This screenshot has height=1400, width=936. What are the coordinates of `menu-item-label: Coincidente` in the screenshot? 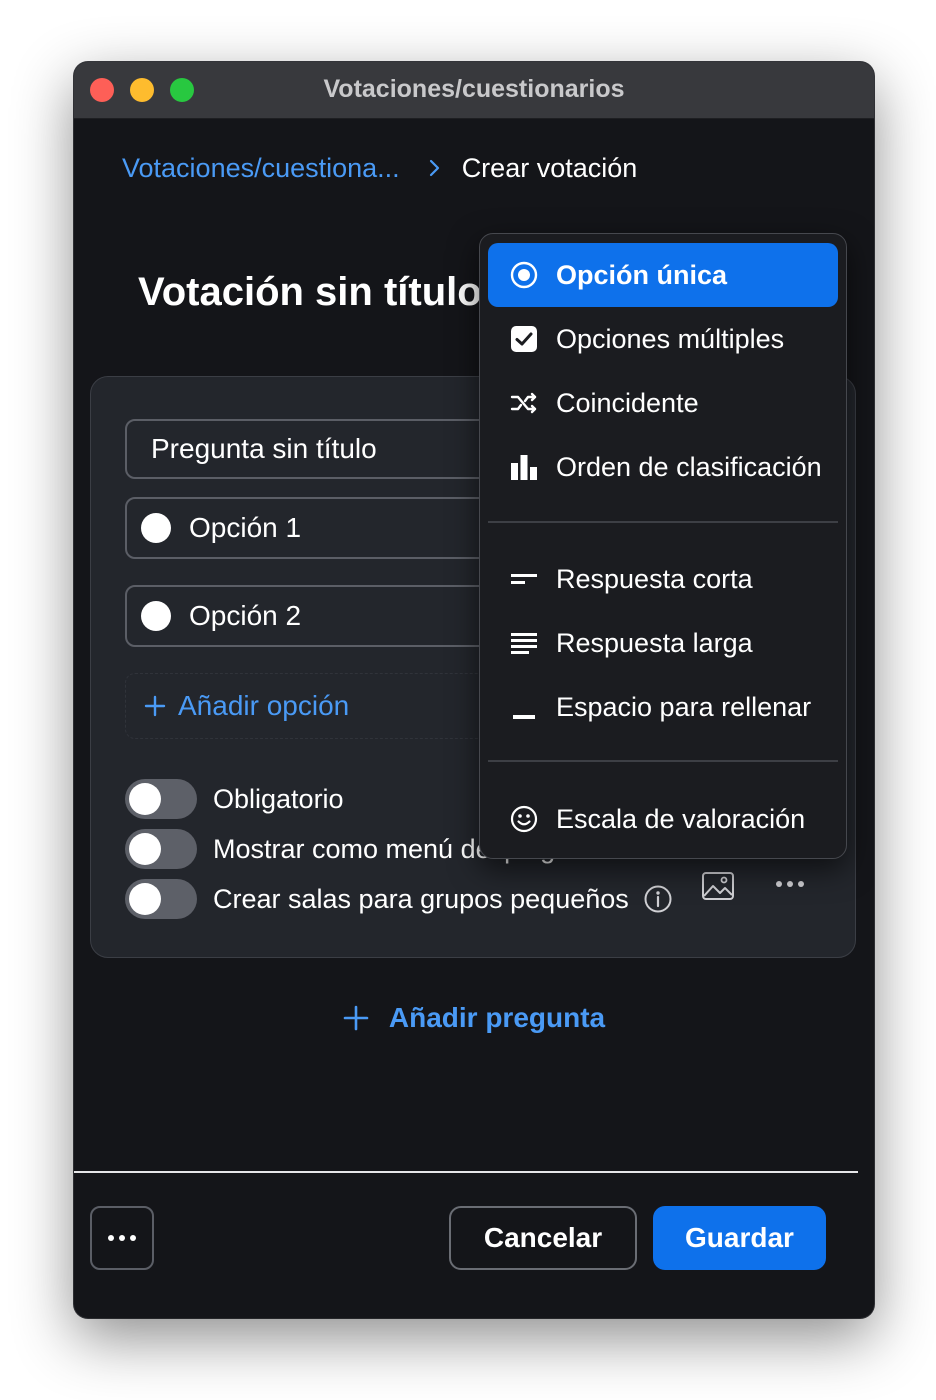 It's located at (627, 402).